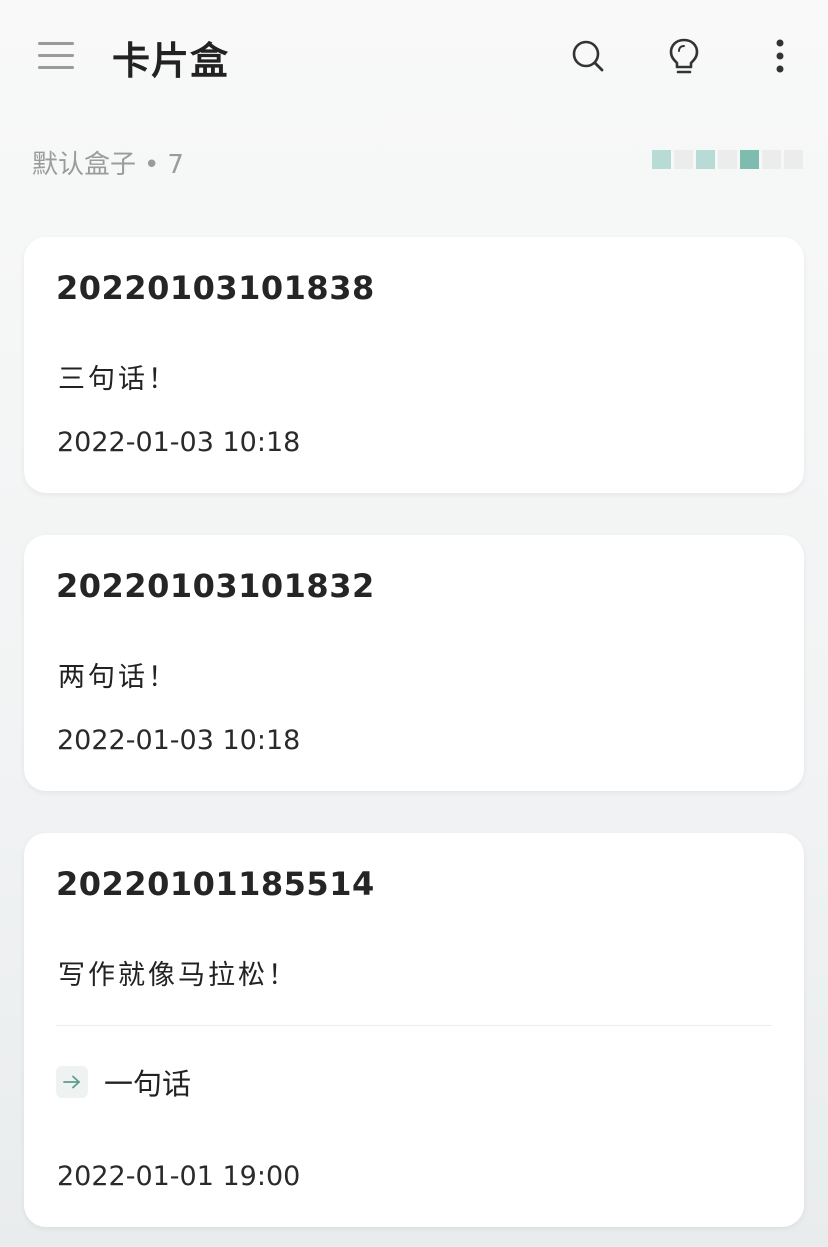 The width and height of the screenshot is (828, 1247). Describe the element at coordinates (414, 1025) in the screenshot. I see `card-divider` at that location.